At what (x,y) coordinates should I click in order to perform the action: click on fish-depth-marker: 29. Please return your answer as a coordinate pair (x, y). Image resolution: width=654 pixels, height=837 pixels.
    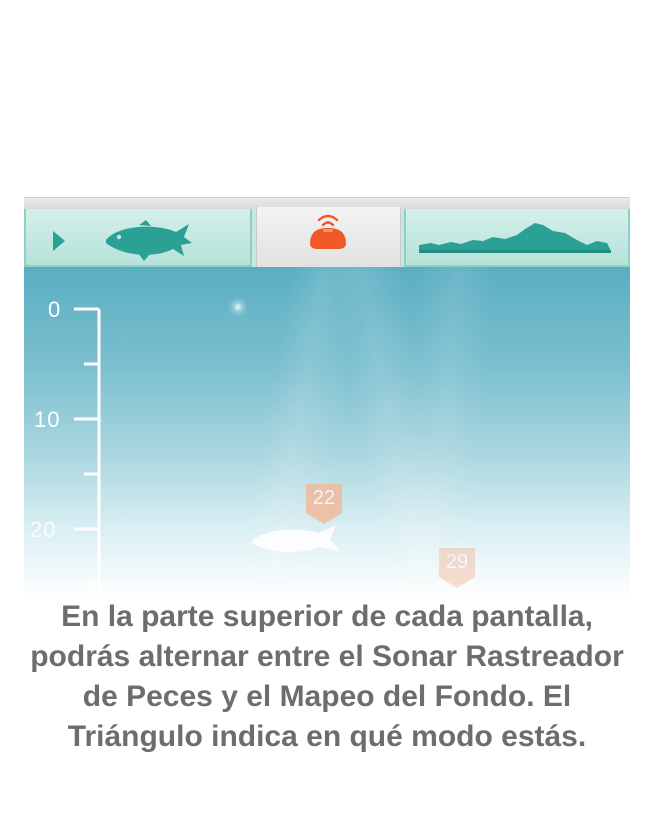
    Looking at the image, I should click on (457, 566).